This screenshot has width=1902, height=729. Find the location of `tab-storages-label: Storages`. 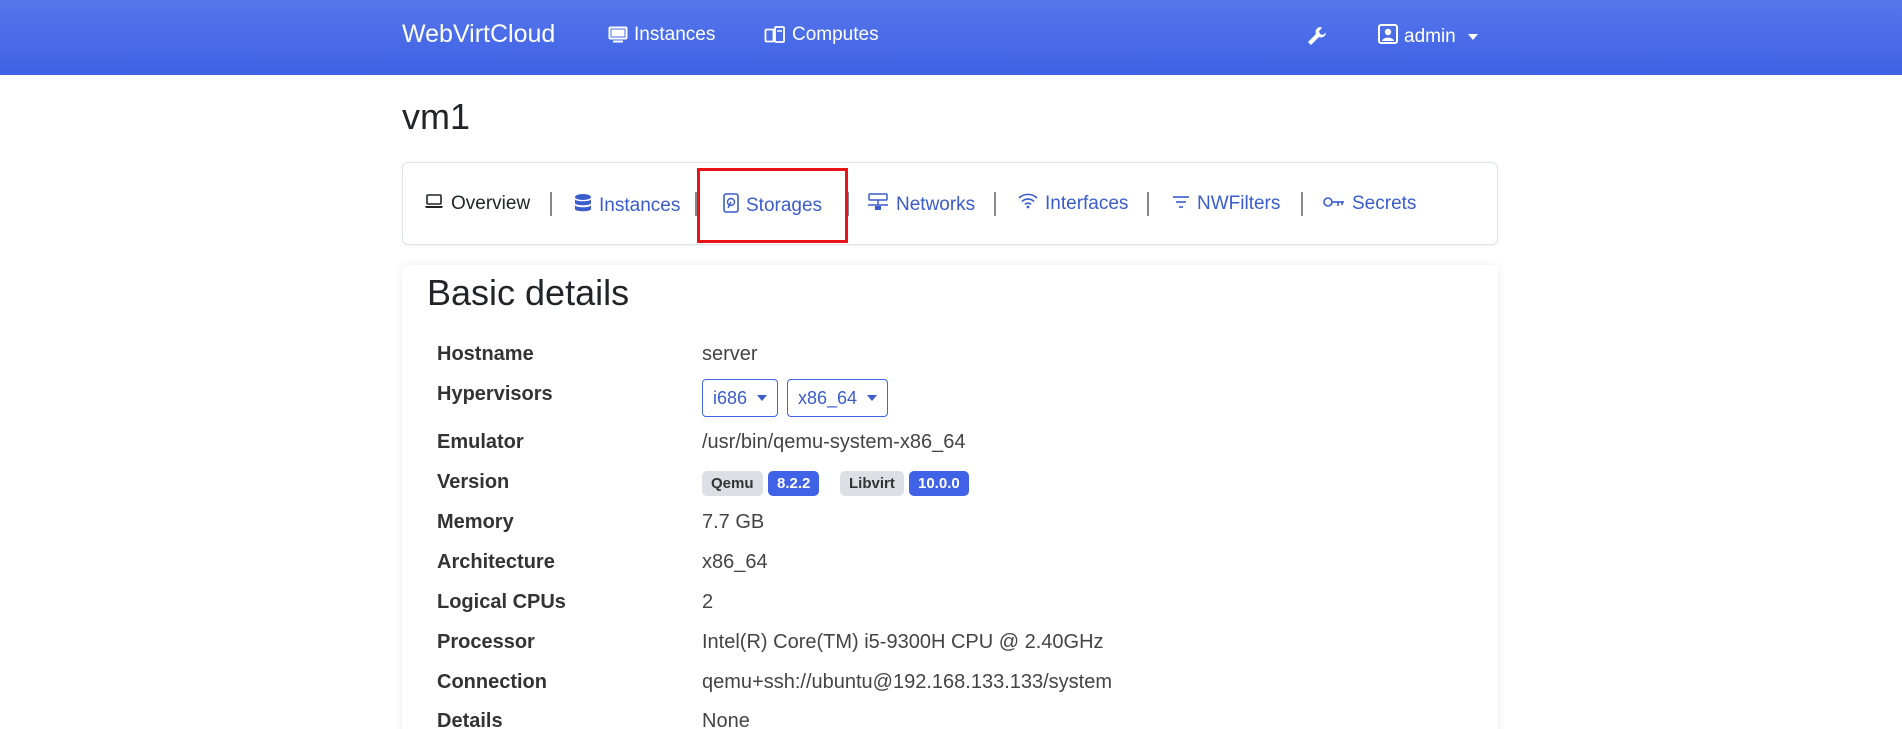

tab-storages-label: Storages is located at coordinates (784, 205).